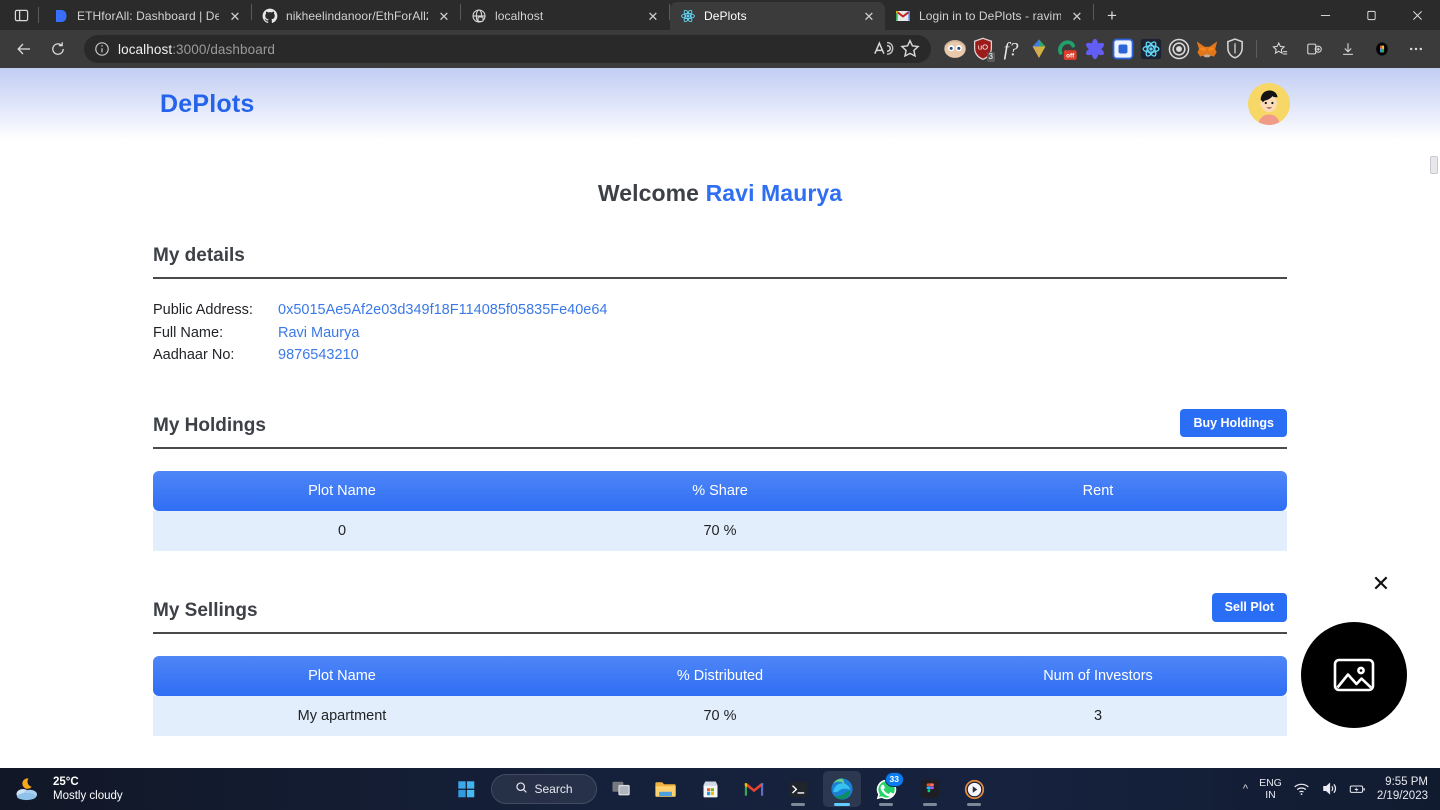  Describe the element at coordinates (1382, 49) in the screenshot. I see `profile-icon` at that location.